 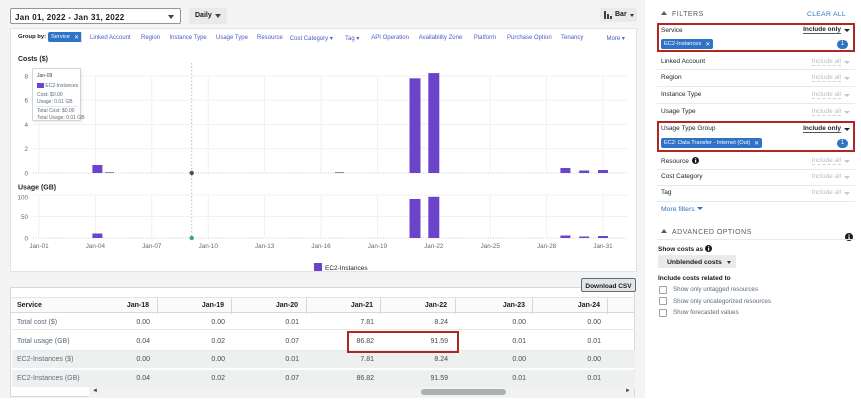 I want to click on svg-text: Usage (GB), so click(x=37, y=188).